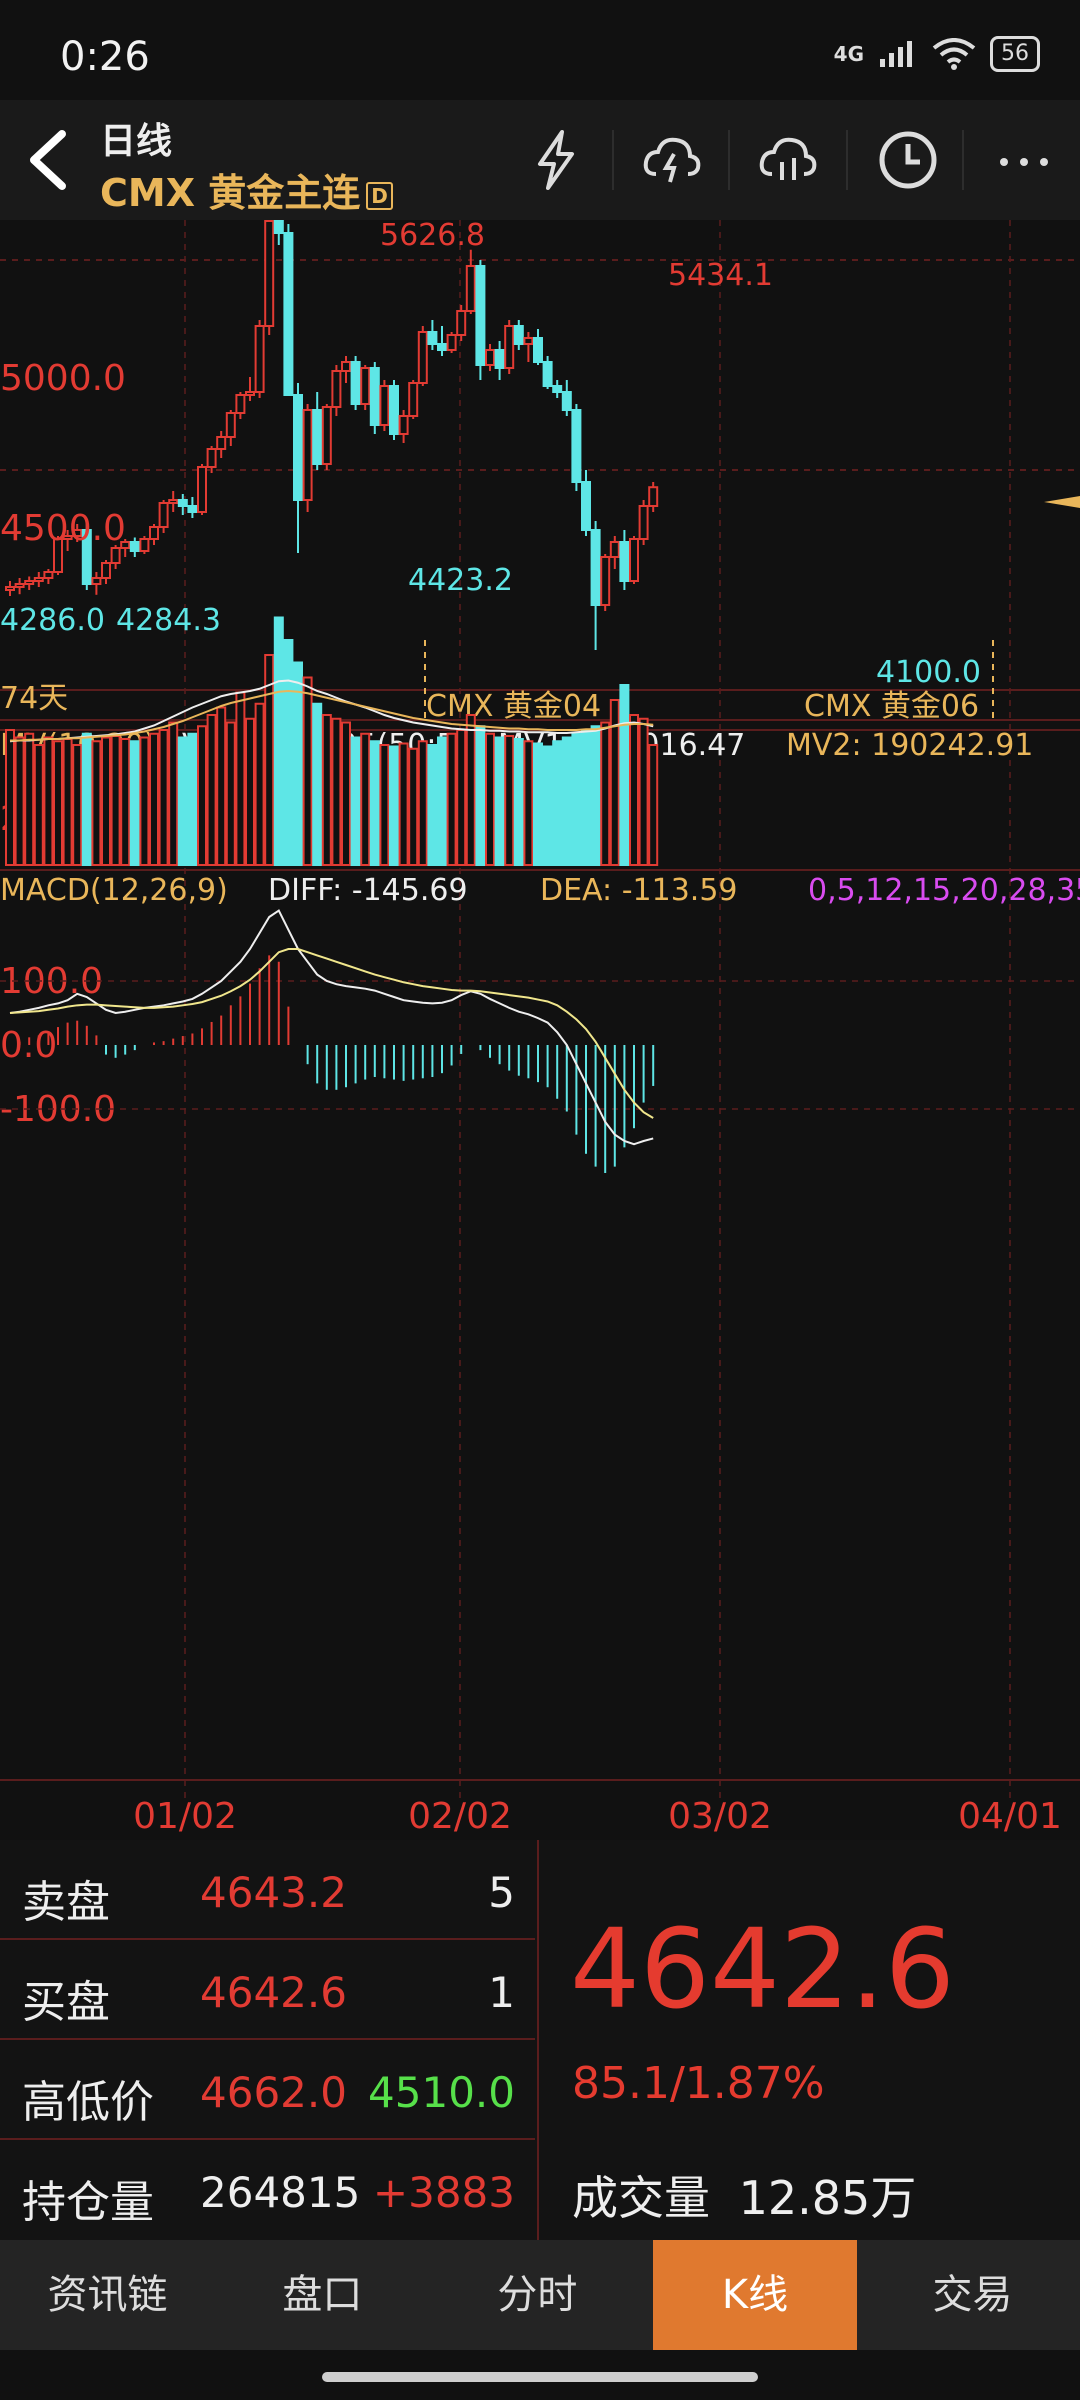 This screenshot has height=2400, width=1080. I want to click on volume-label: 成交量, so click(641, 2198).